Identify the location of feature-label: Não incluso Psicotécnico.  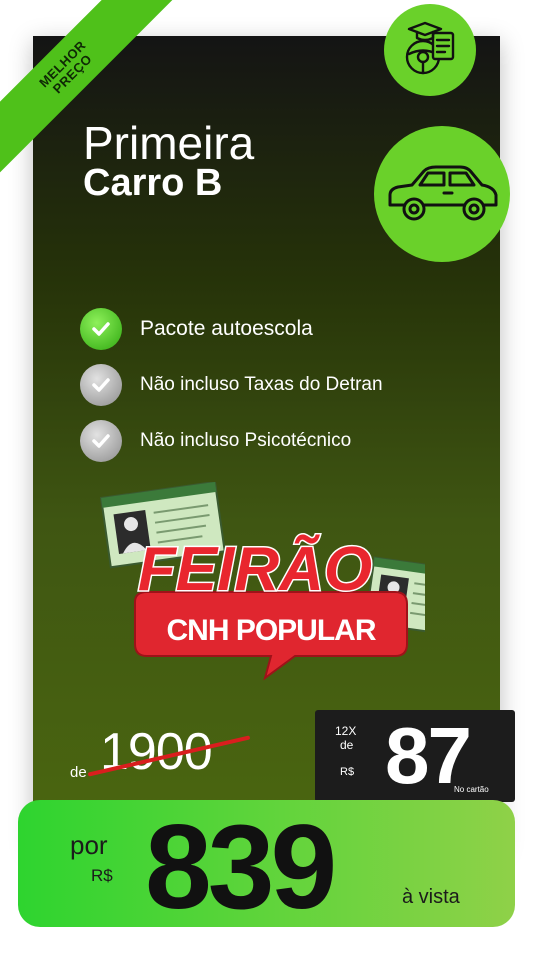
(246, 440).